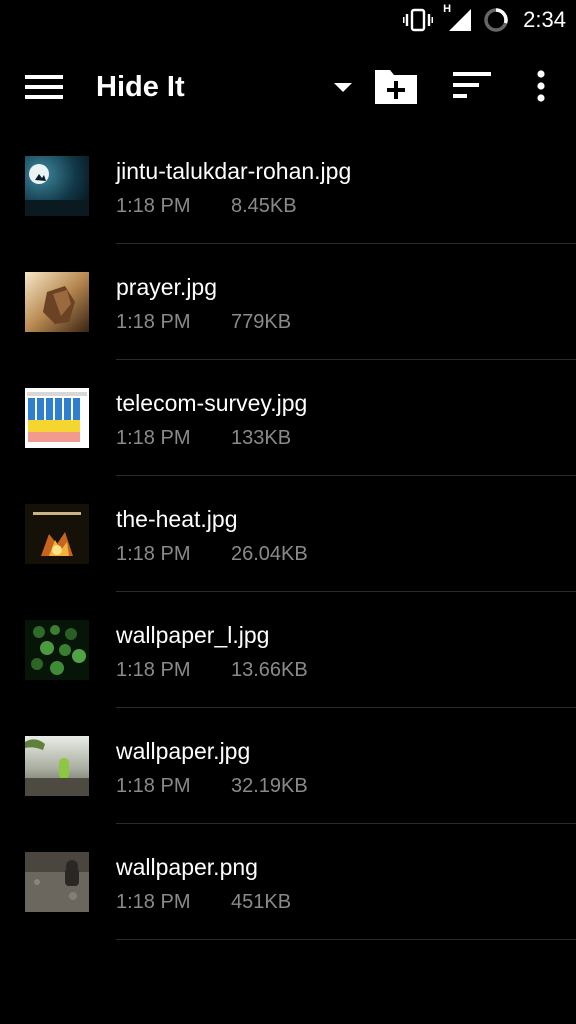  I want to click on file-meta: 1:18 PM 8.45KB, so click(206, 206).